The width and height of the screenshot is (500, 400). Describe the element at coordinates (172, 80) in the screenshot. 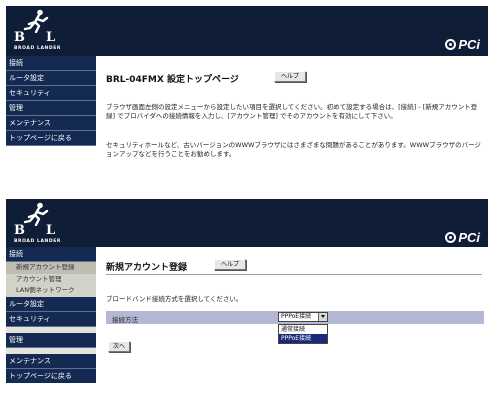

I see `page-title: BRL-04FMX 設定トップページ` at that location.